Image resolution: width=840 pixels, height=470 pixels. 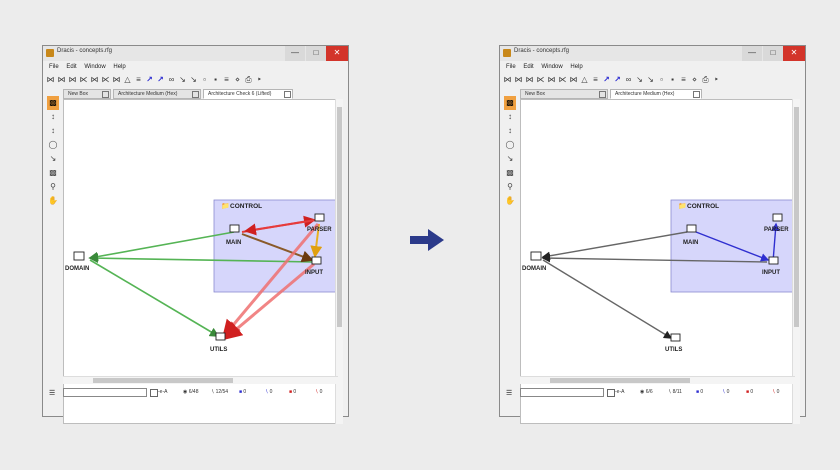 I want to click on tab-architecture-check: Architecture Check 6 (Lifted), so click(x=248, y=94).